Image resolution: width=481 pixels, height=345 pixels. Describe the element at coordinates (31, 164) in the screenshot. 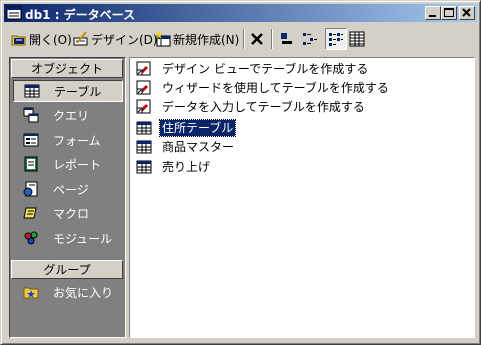

I see `report-icon` at that location.